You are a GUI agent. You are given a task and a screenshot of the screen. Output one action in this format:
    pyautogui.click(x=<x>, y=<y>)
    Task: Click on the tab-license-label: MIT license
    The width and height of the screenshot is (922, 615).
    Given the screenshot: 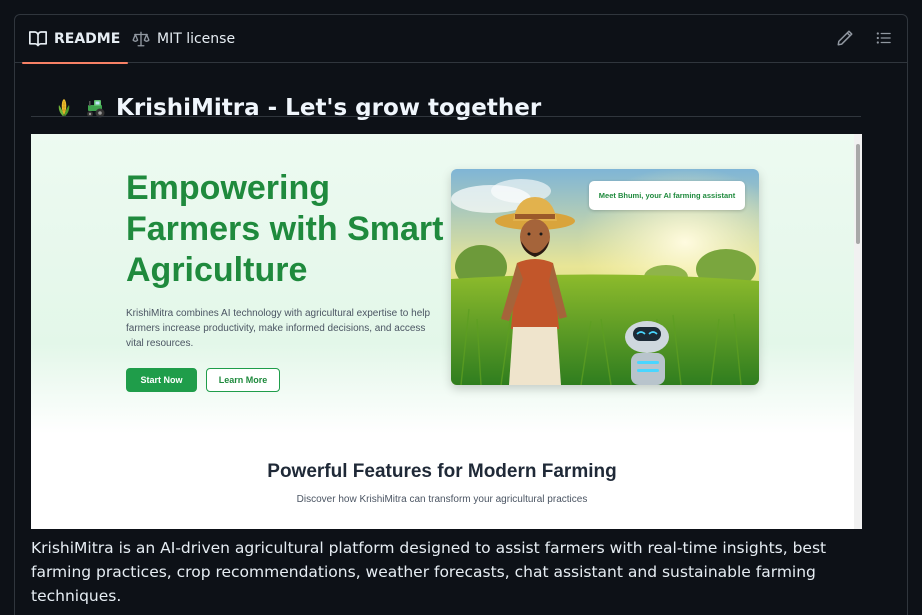 What is the action you would take?
    pyautogui.click(x=196, y=39)
    